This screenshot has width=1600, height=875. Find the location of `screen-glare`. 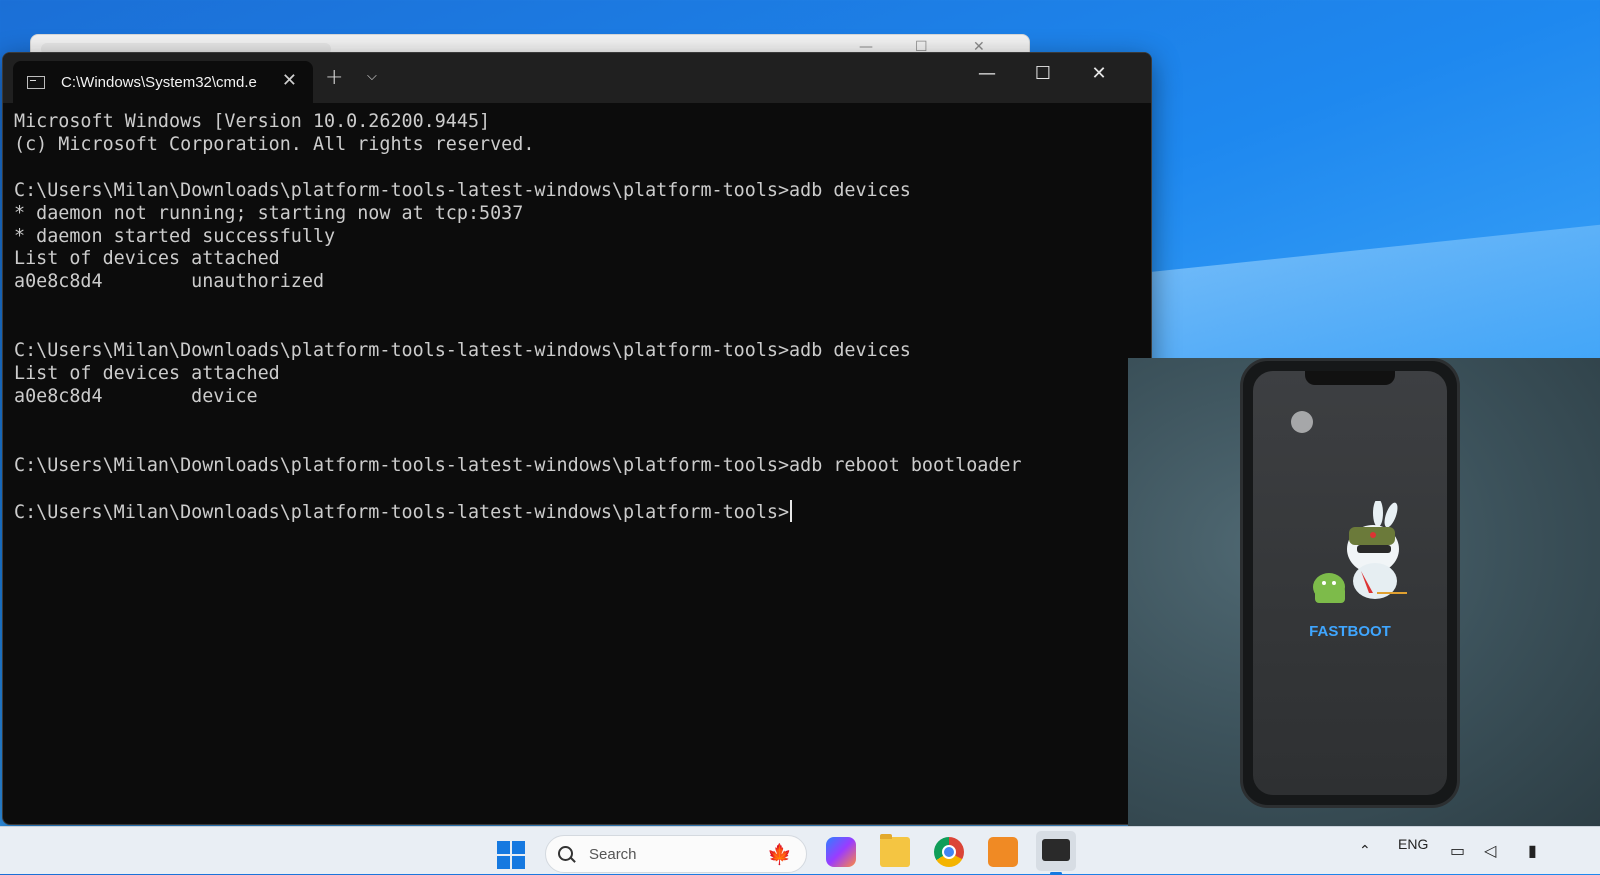

screen-glare is located at coordinates (1302, 422).